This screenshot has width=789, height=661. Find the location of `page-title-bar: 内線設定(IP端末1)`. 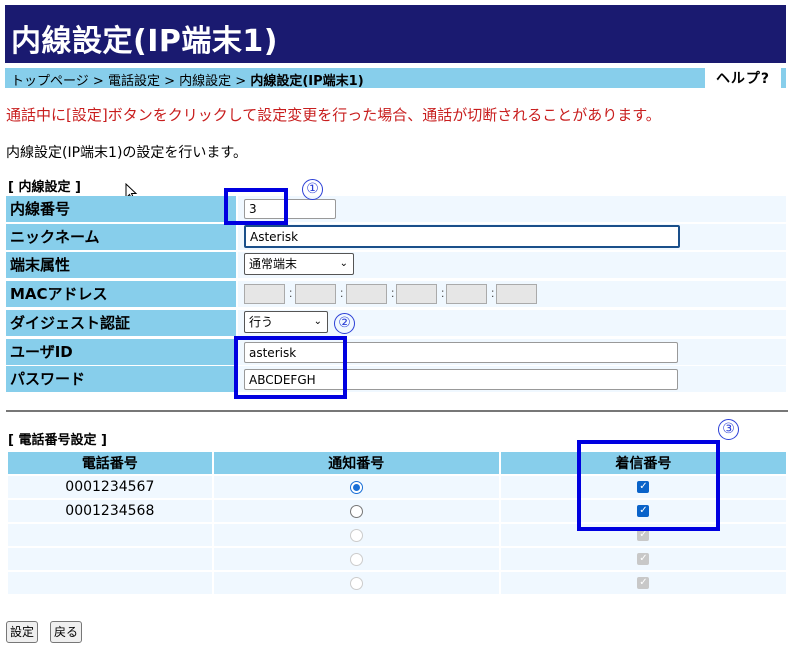

page-title-bar: 内線設定(IP端末1) is located at coordinates (395, 34).